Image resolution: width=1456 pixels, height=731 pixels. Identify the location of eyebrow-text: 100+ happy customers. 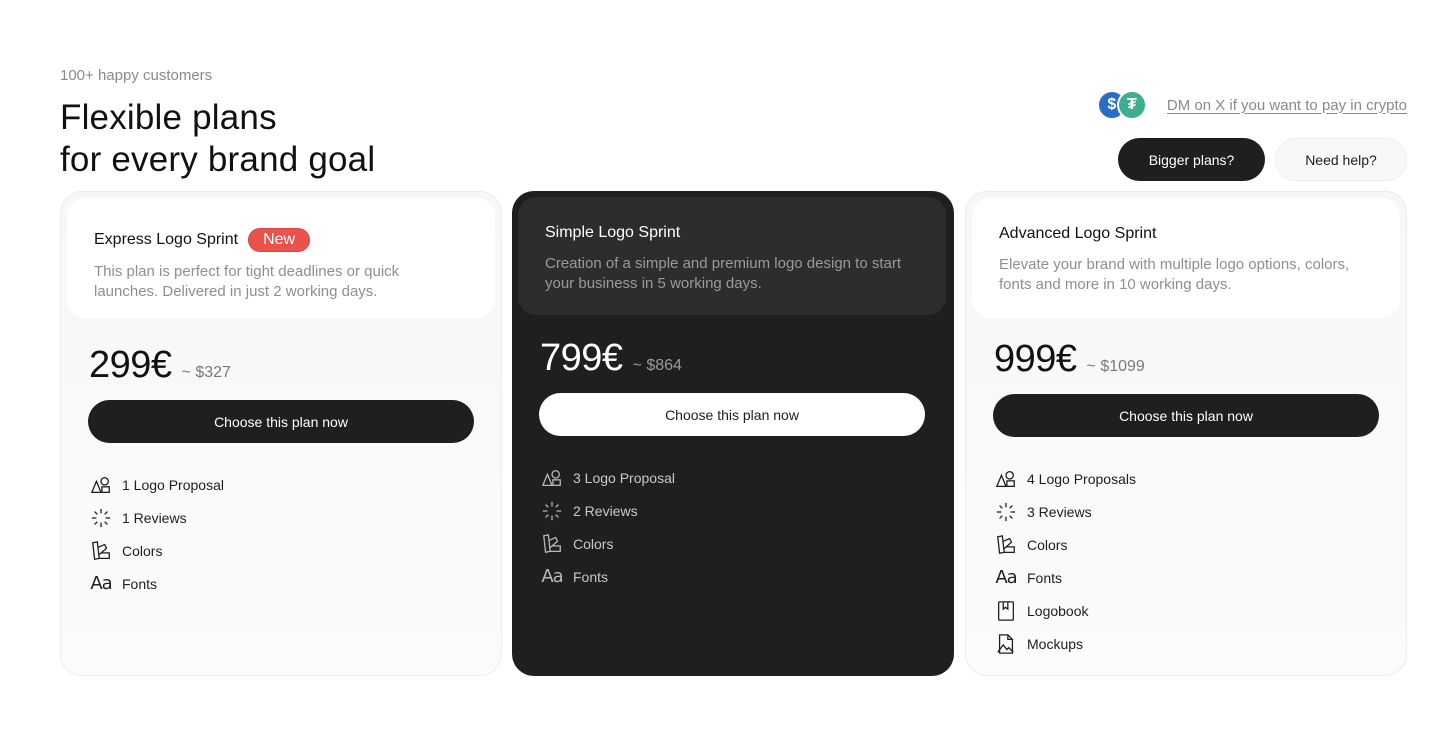
(136, 75).